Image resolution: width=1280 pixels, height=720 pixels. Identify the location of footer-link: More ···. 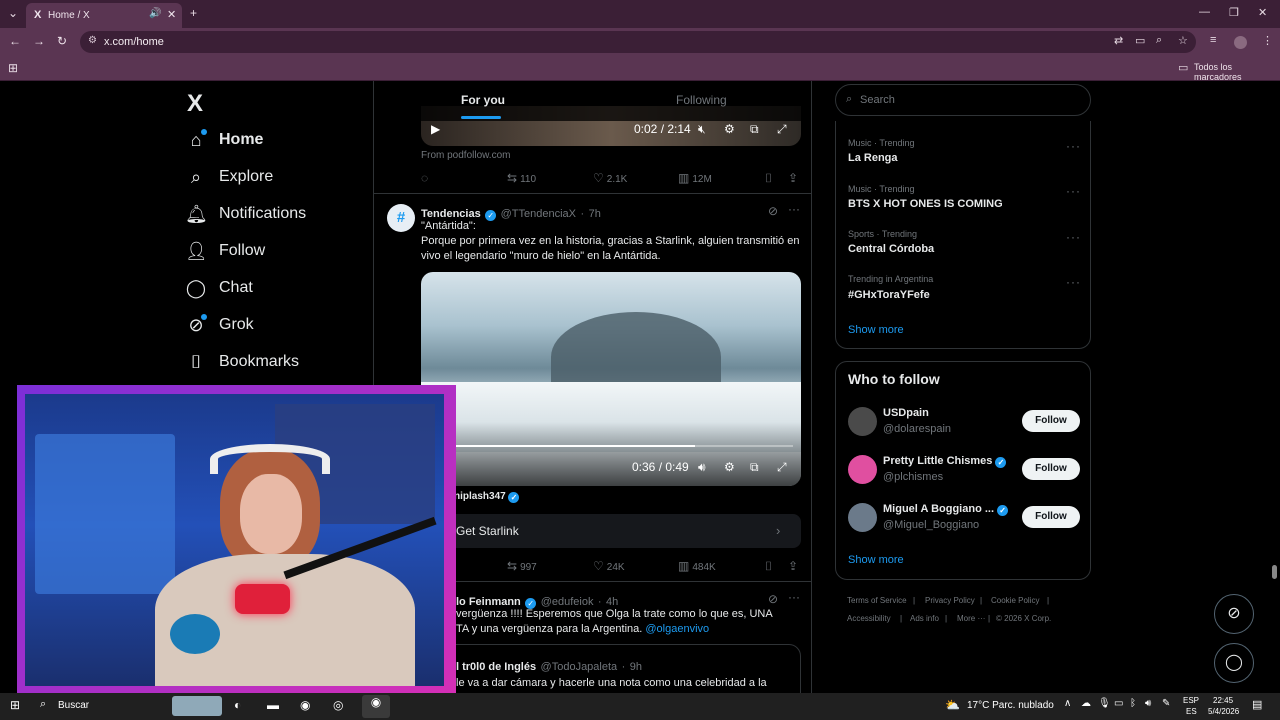
(971, 618).